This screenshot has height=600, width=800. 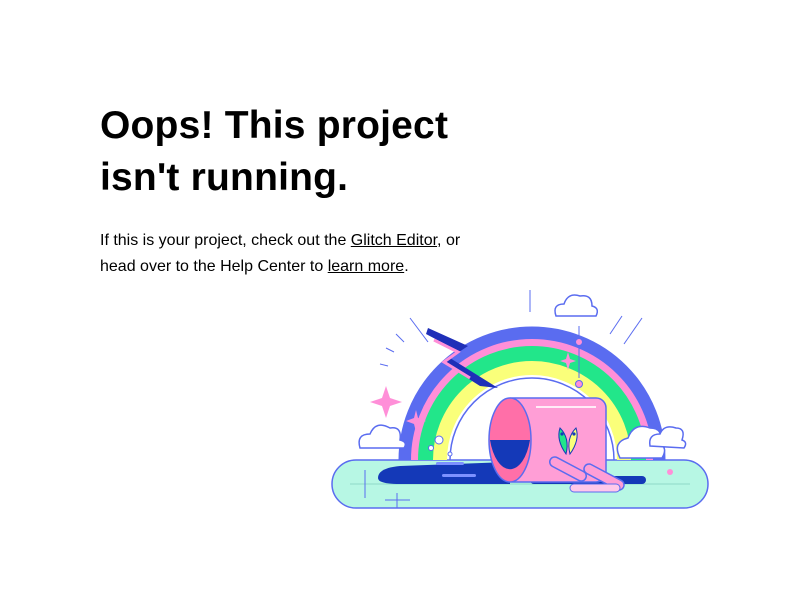 What do you see at coordinates (290, 152) in the screenshot?
I see `page-title: Oops! This project isn't running.` at bounding box center [290, 152].